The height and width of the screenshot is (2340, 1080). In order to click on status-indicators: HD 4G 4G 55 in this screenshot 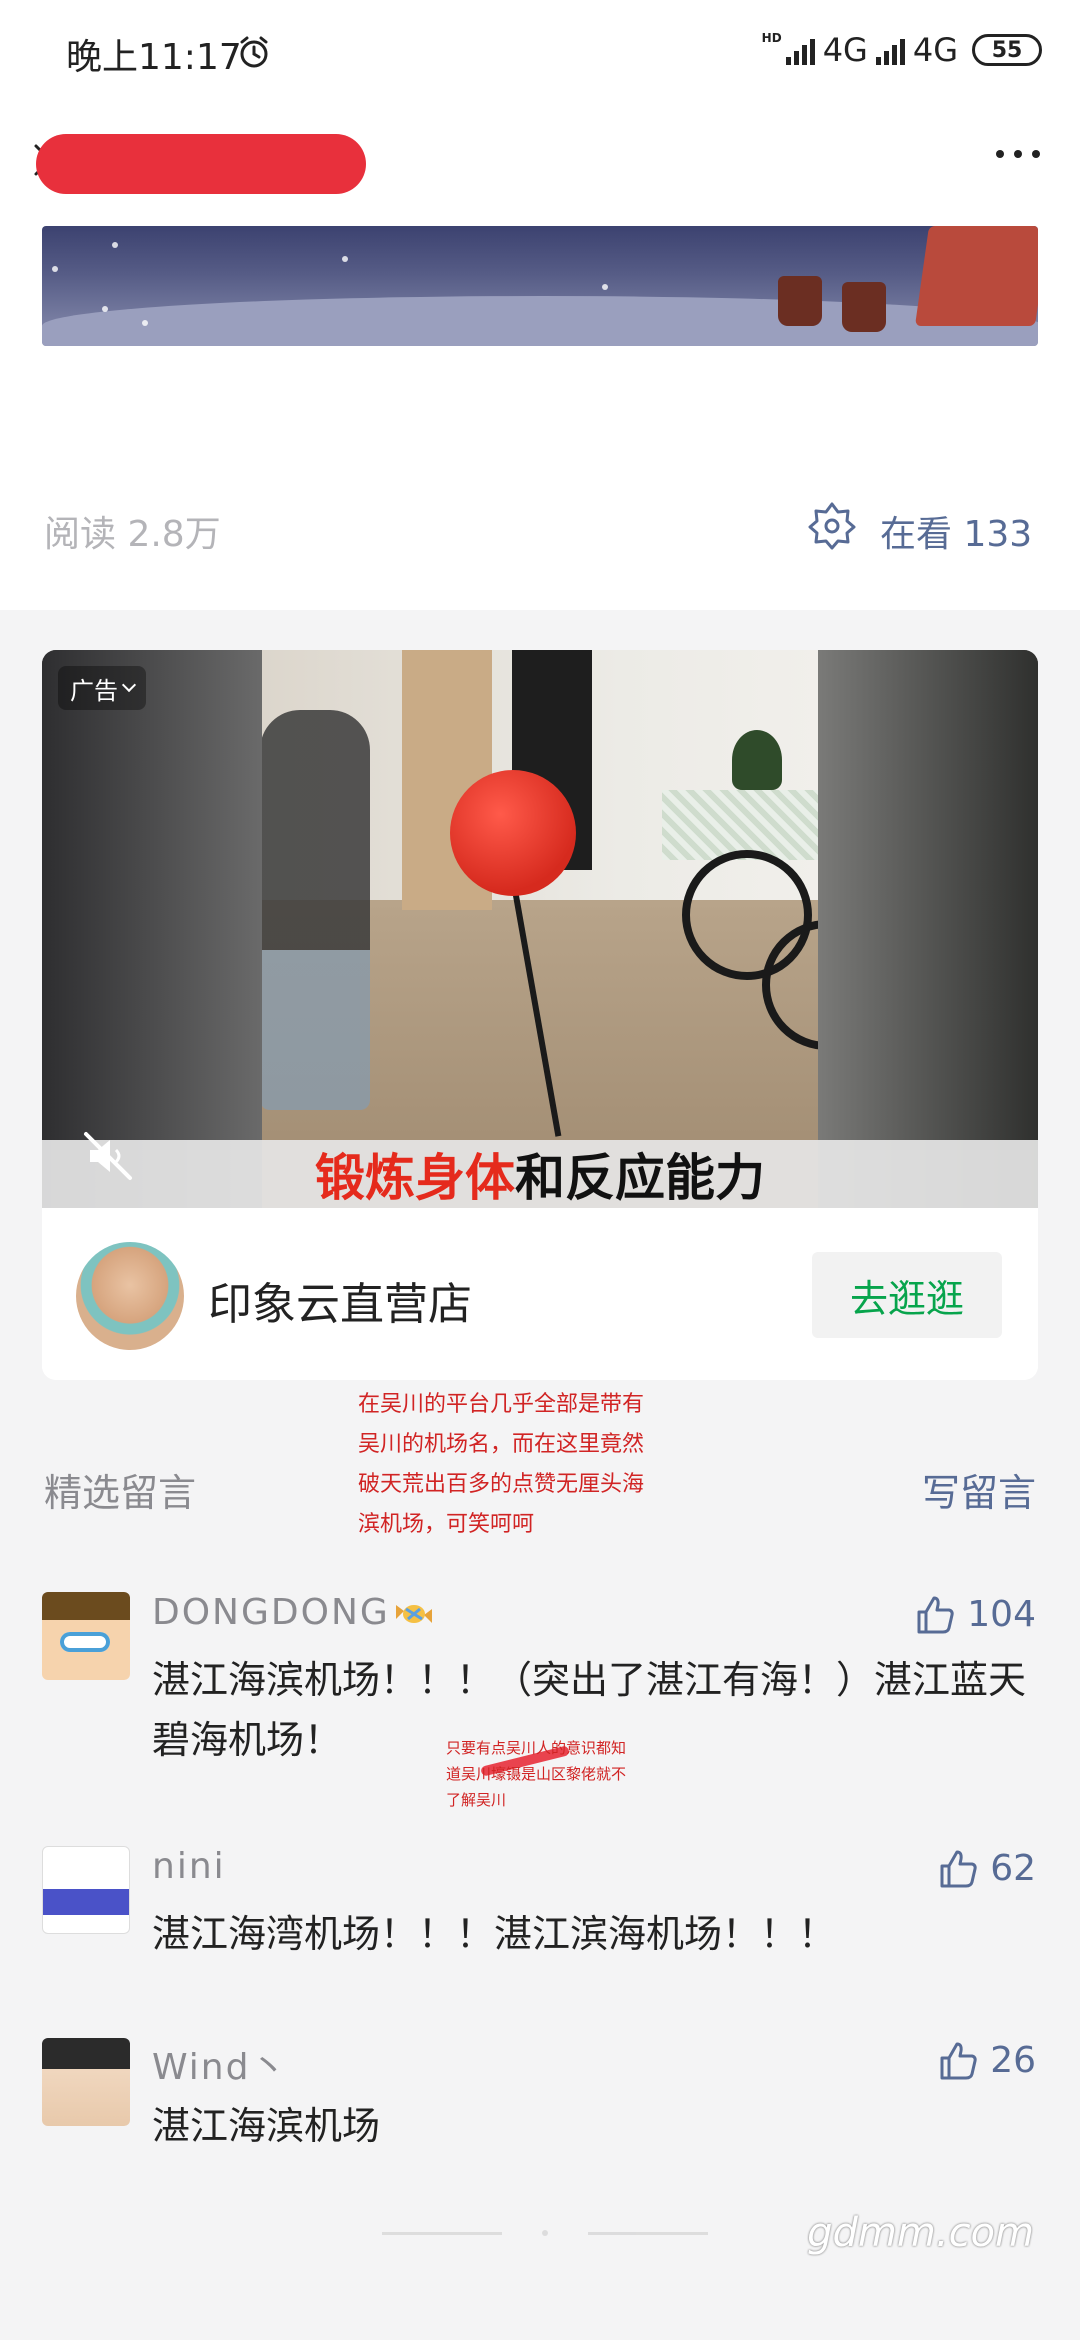, I will do `click(902, 50)`.